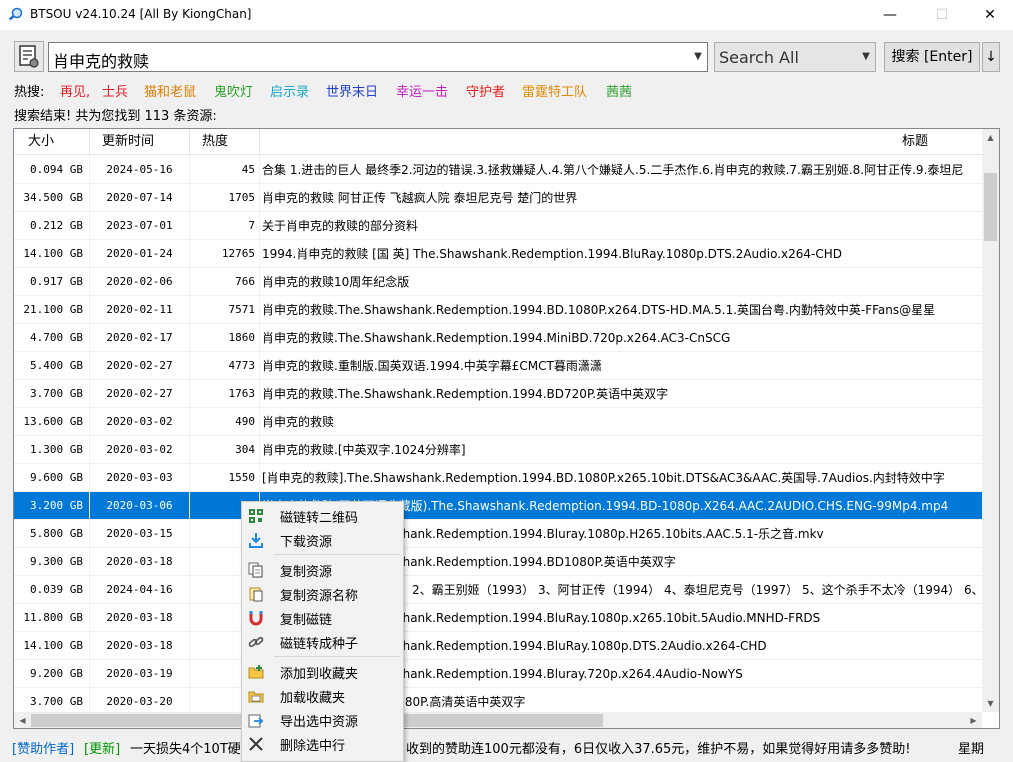 This screenshot has height=762, width=1013. What do you see at coordinates (322, 696) in the screenshot?
I see `menu-item-load-favorite: 加载收藏夹` at bounding box center [322, 696].